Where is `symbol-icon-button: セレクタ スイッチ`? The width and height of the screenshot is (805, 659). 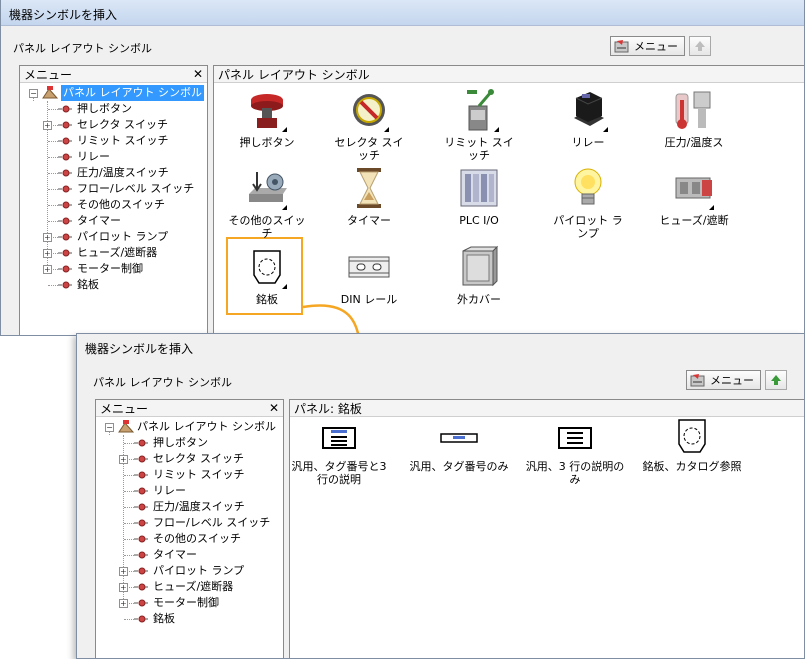 symbol-icon-button: セレクタ スイッチ is located at coordinates (369, 125).